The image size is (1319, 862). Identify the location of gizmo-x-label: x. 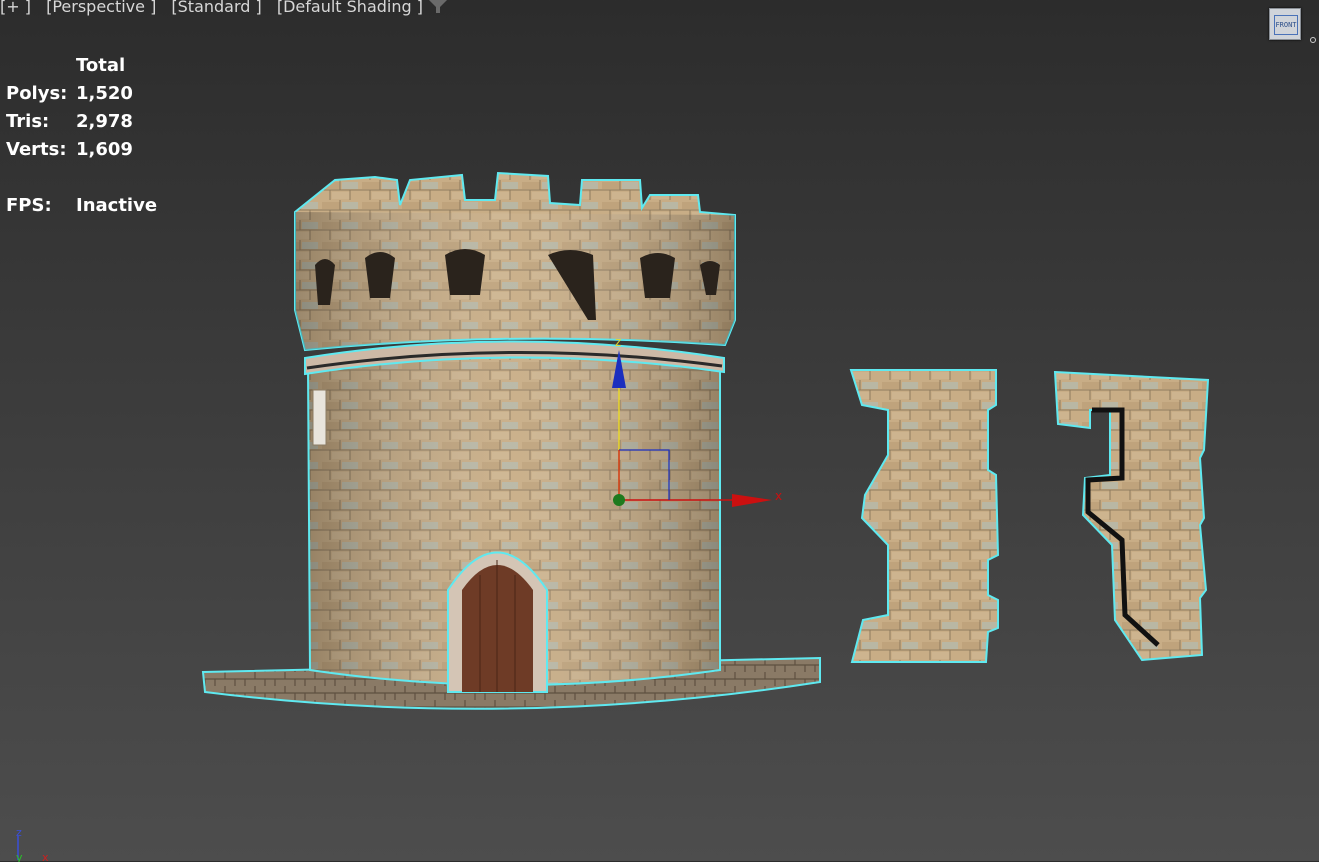
(778, 496).